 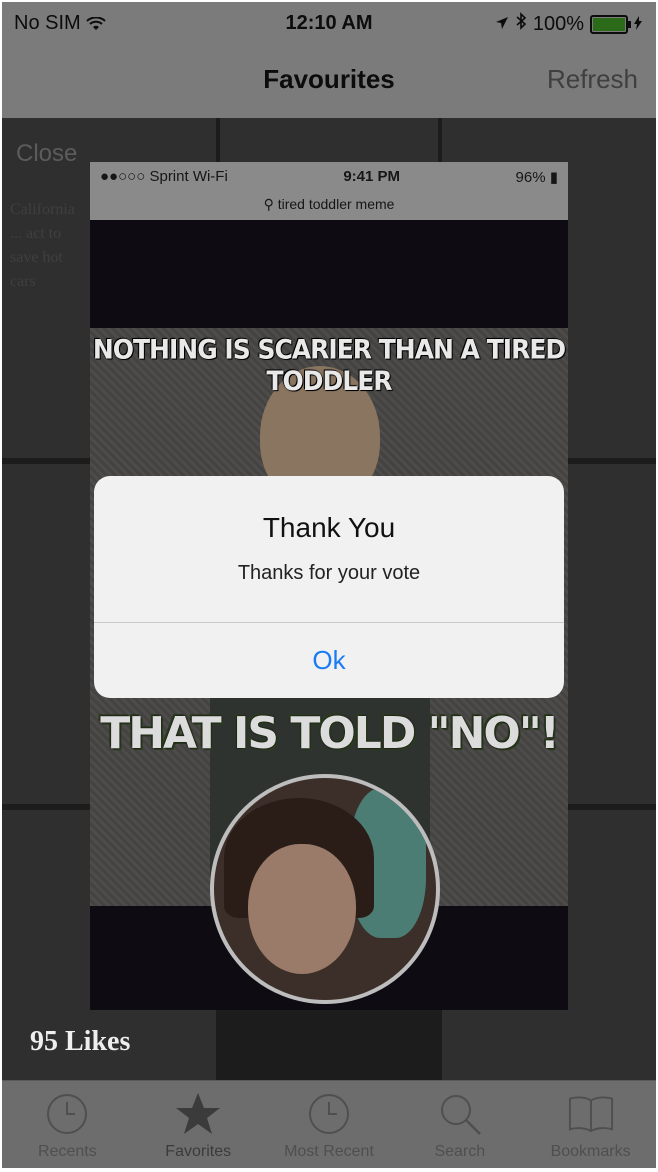 What do you see at coordinates (329, 177) in the screenshot?
I see `inner-status-row: ●●○○○ Sprint Wi-Fi 9:41 PM 96% ▮` at bounding box center [329, 177].